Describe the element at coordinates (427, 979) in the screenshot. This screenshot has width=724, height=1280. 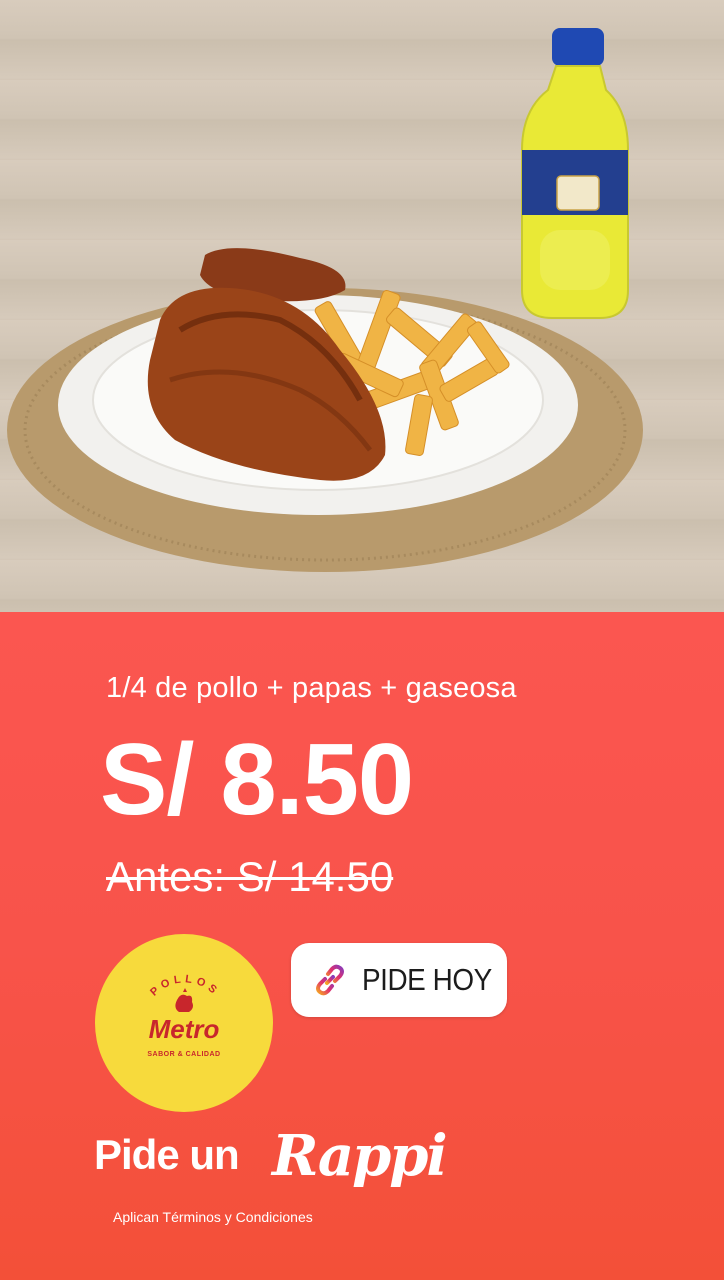
I see `pide-hoy-label: PIDE HOY` at that location.